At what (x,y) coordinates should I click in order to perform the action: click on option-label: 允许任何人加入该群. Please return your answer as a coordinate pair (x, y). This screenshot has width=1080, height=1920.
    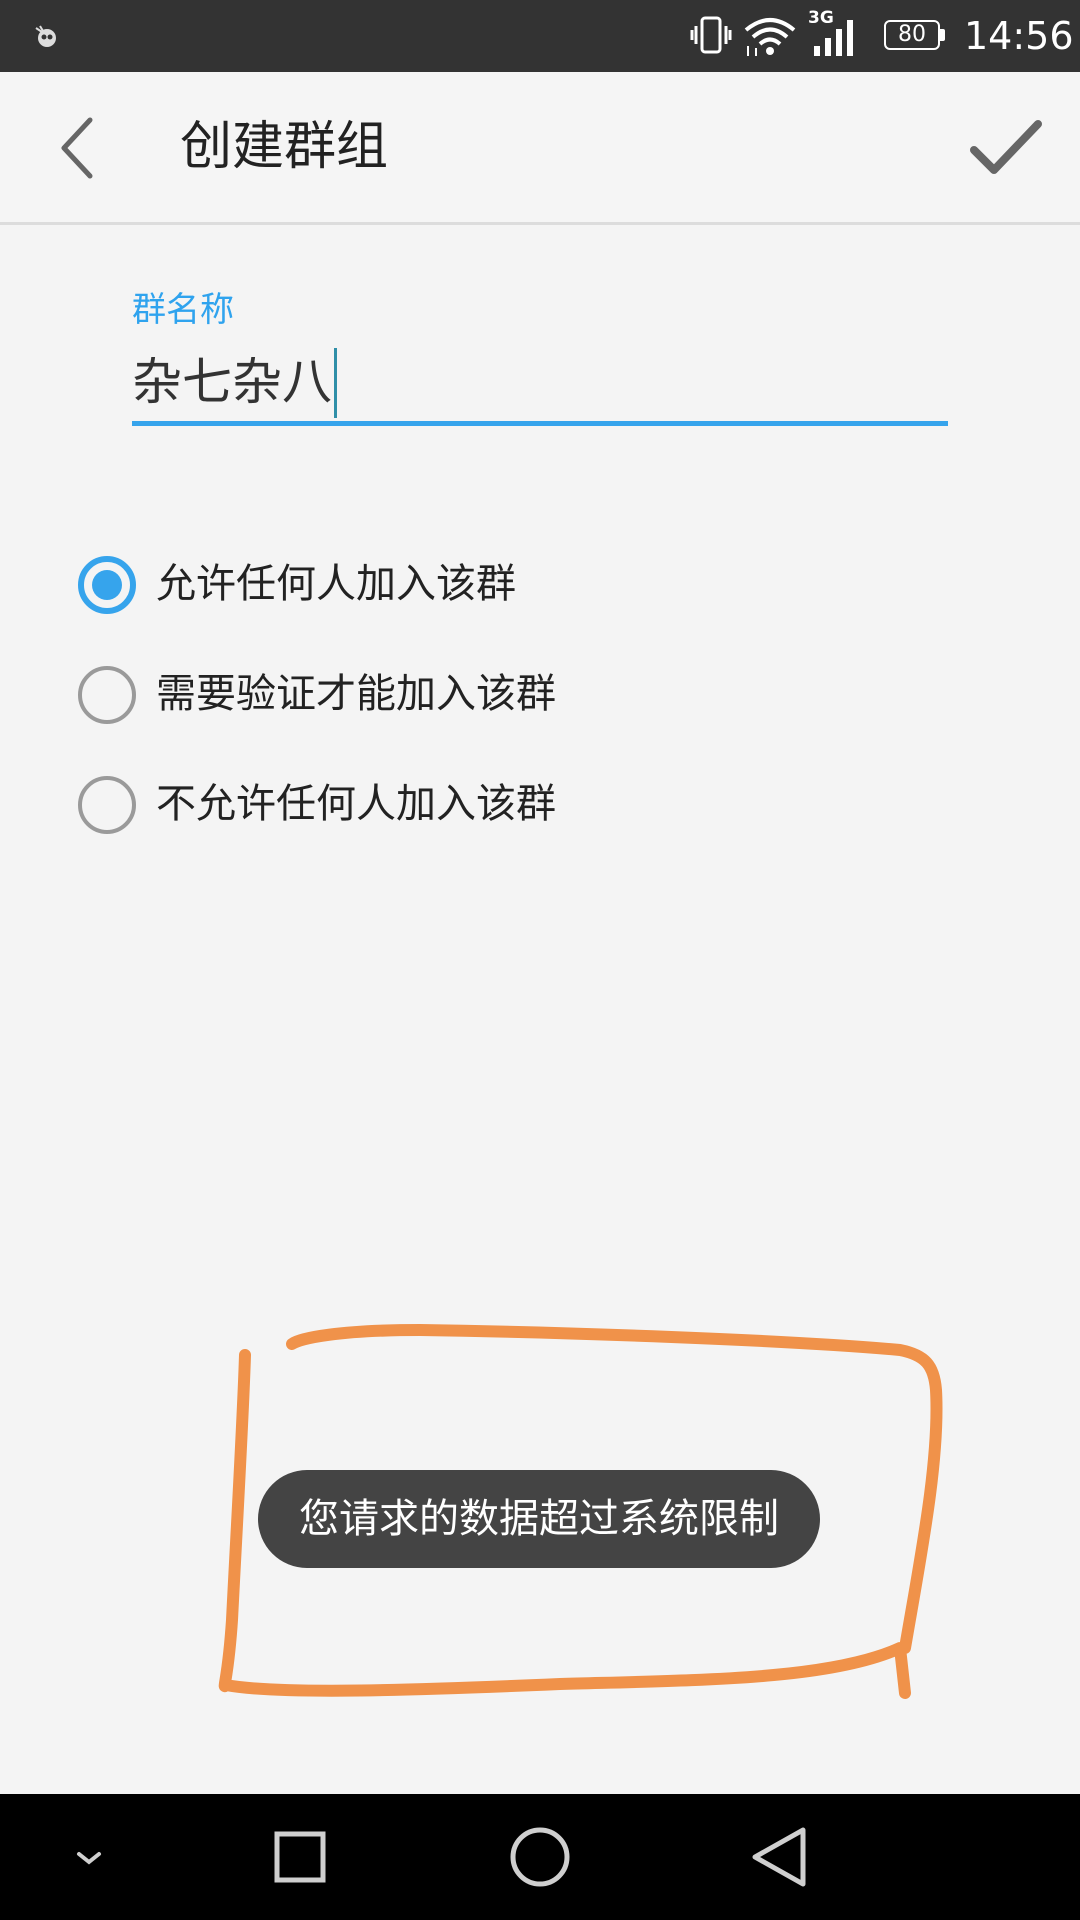
    Looking at the image, I should click on (336, 584).